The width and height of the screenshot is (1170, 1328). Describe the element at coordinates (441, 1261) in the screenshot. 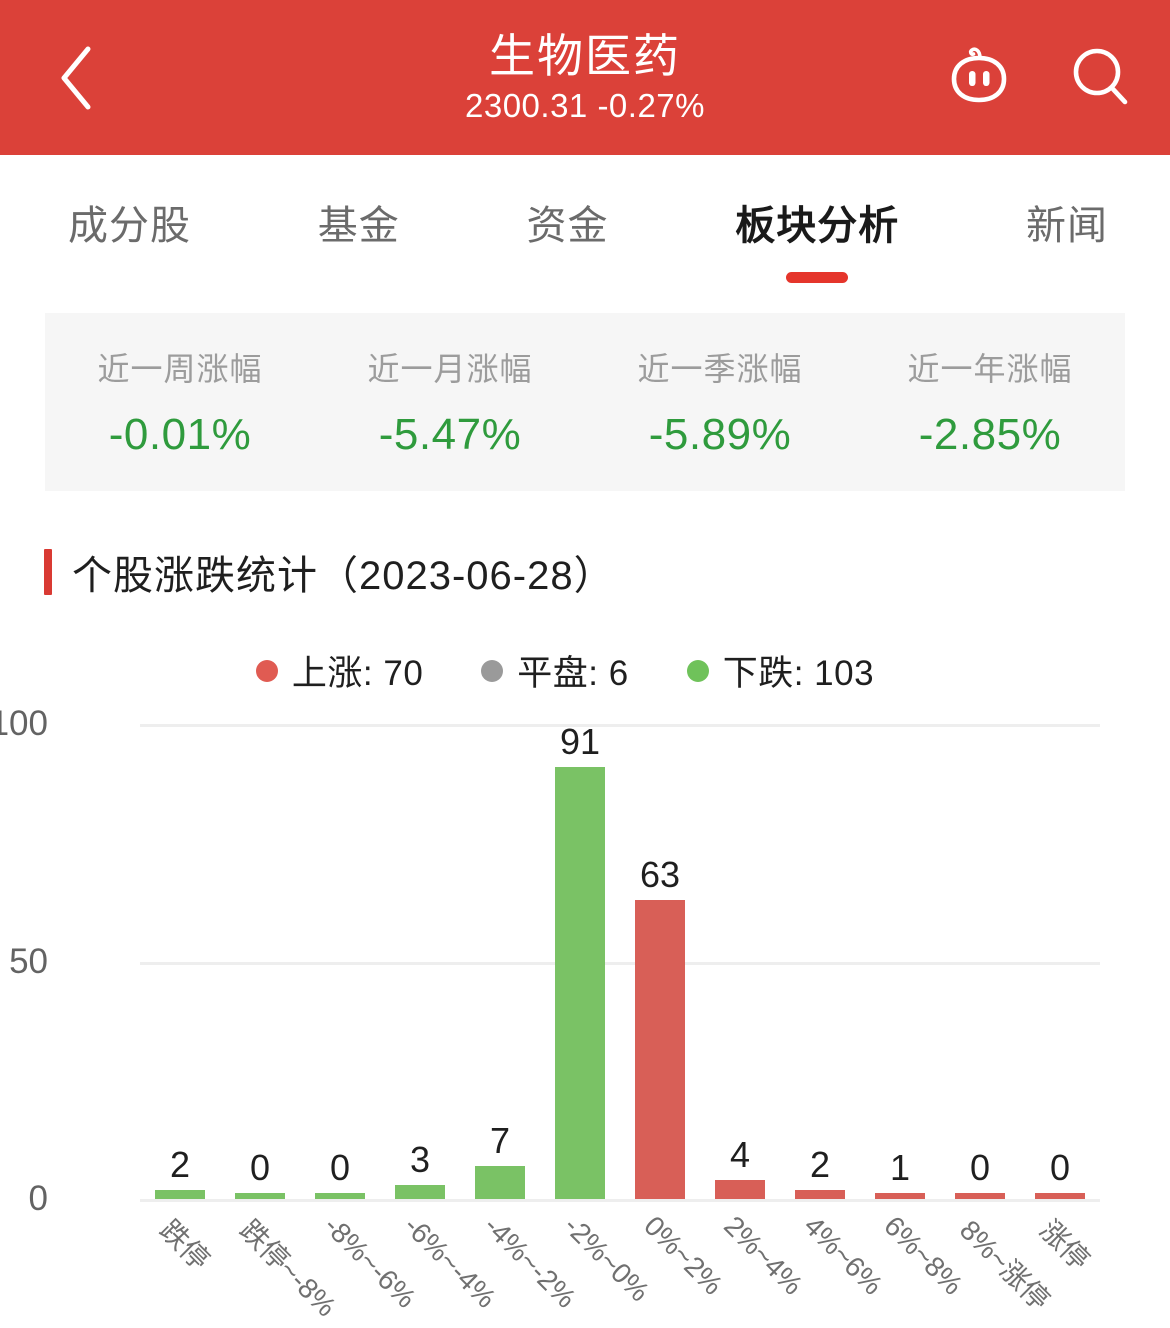

I see `x-label-slot: -6%~-4%` at that location.